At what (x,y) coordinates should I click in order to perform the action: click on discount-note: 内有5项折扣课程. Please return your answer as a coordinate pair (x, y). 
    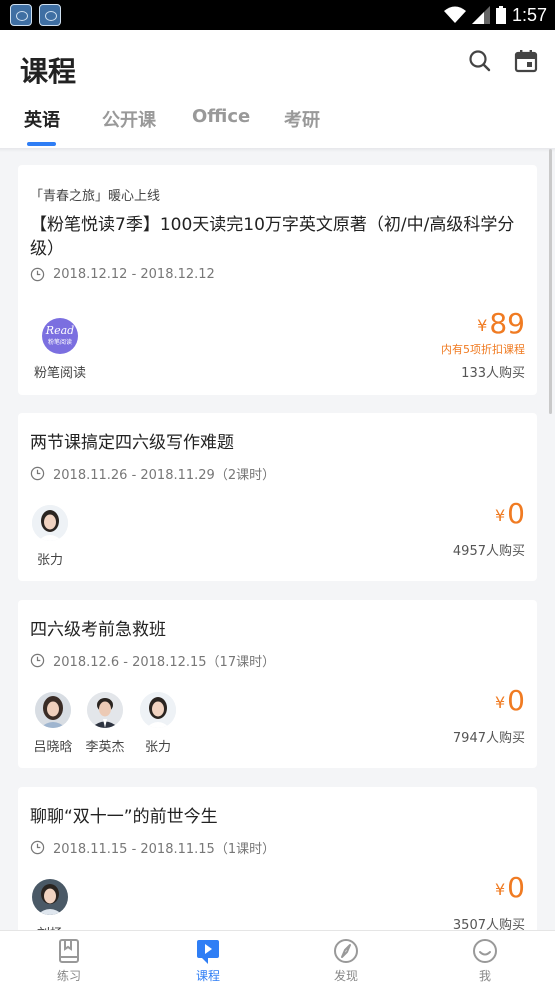
    Looking at the image, I should click on (483, 349).